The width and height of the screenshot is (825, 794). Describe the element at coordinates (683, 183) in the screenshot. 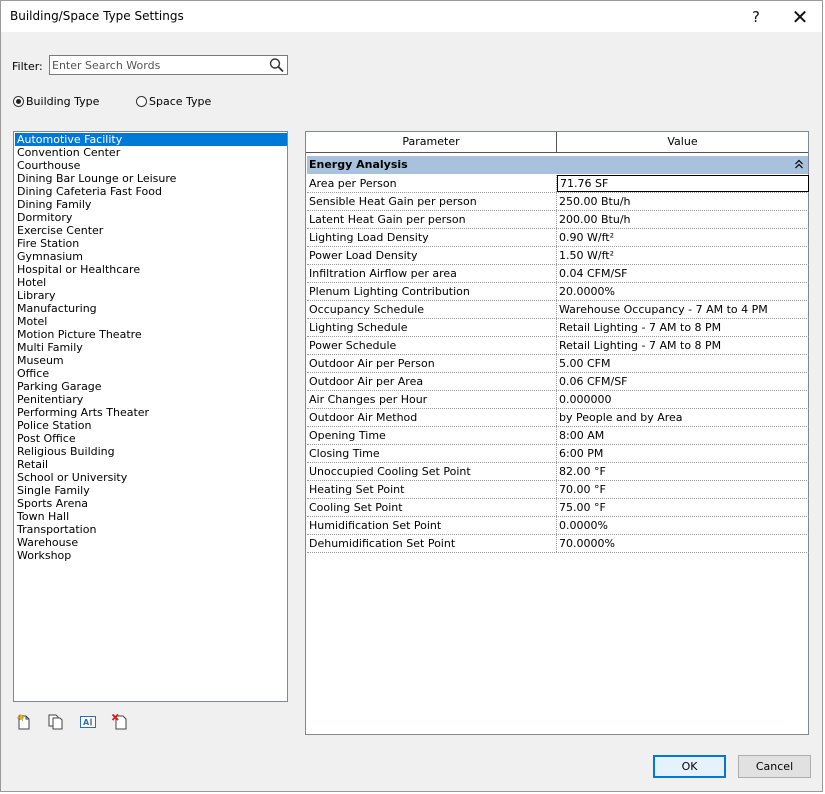

I see `parameter-value-cell: 71.76 SF` at that location.